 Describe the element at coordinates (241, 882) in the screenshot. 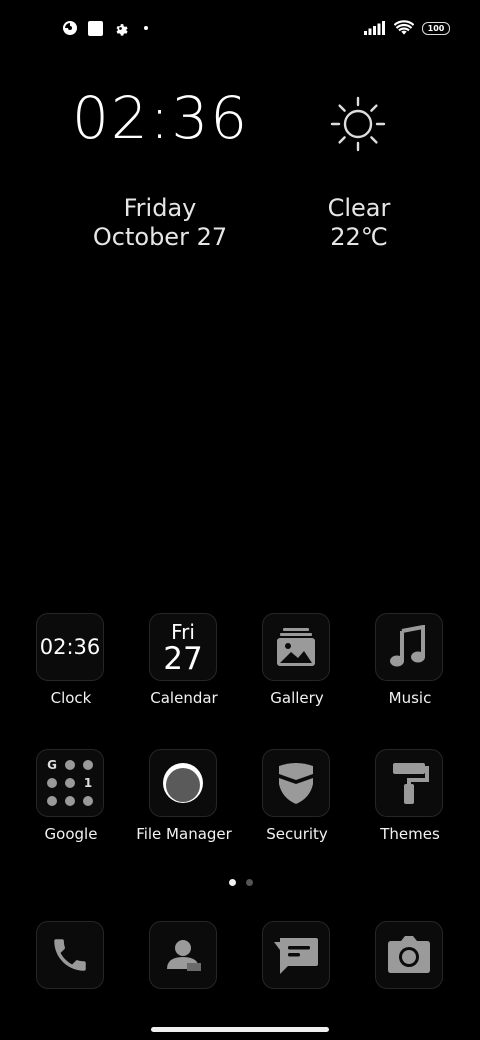

I see `page-indicator` at that location.